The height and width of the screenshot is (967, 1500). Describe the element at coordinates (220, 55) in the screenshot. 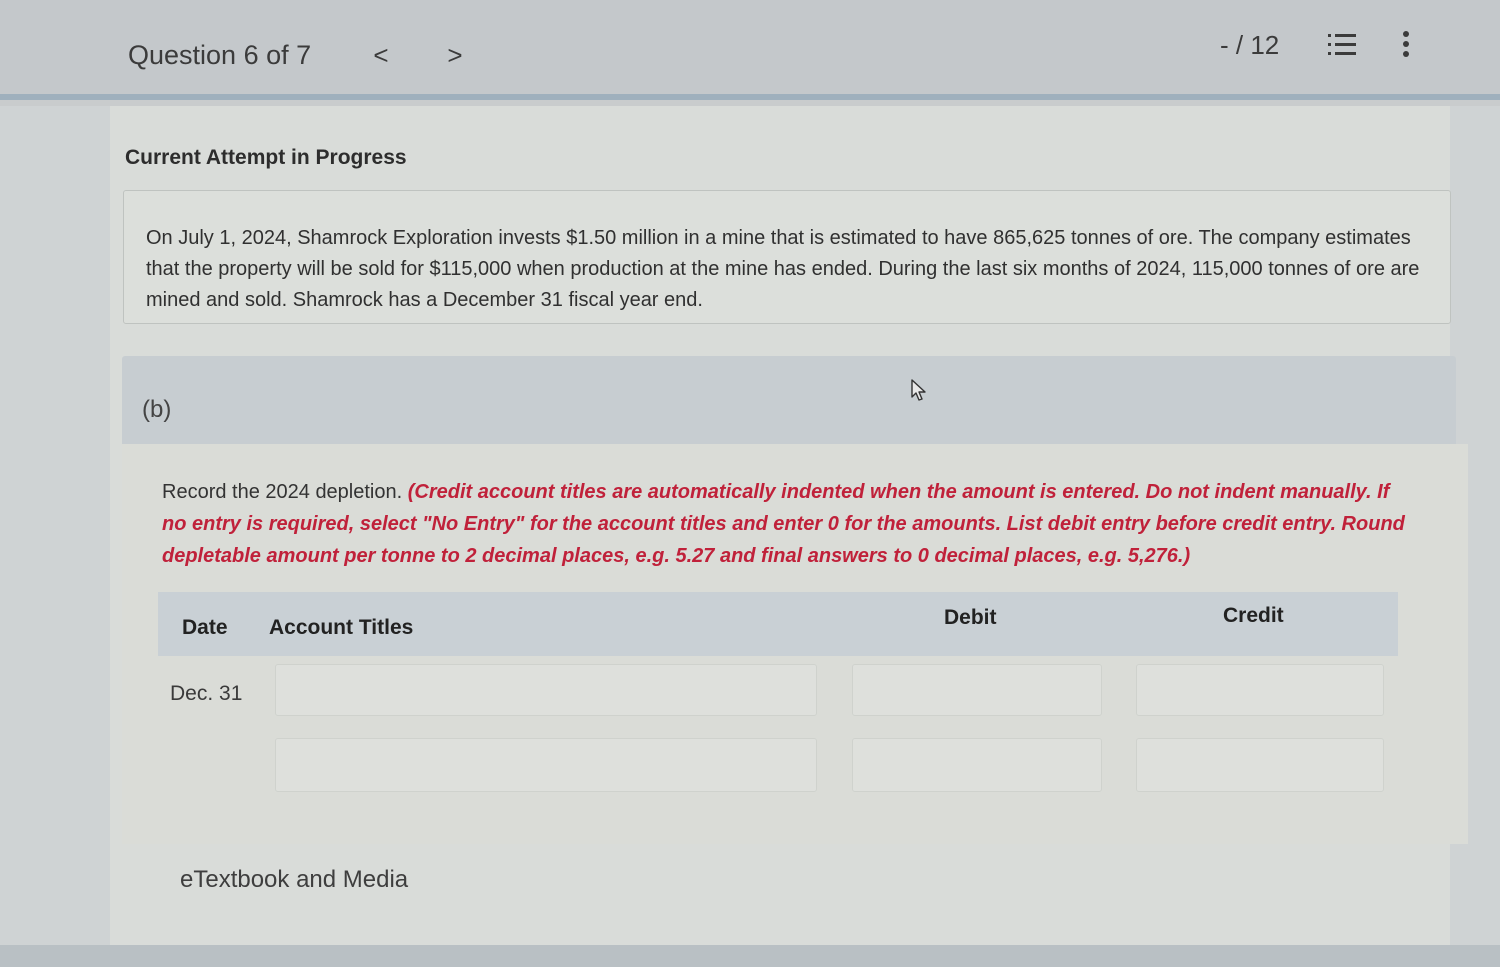

I see `question-counter: Question 6 of 7` at that location.